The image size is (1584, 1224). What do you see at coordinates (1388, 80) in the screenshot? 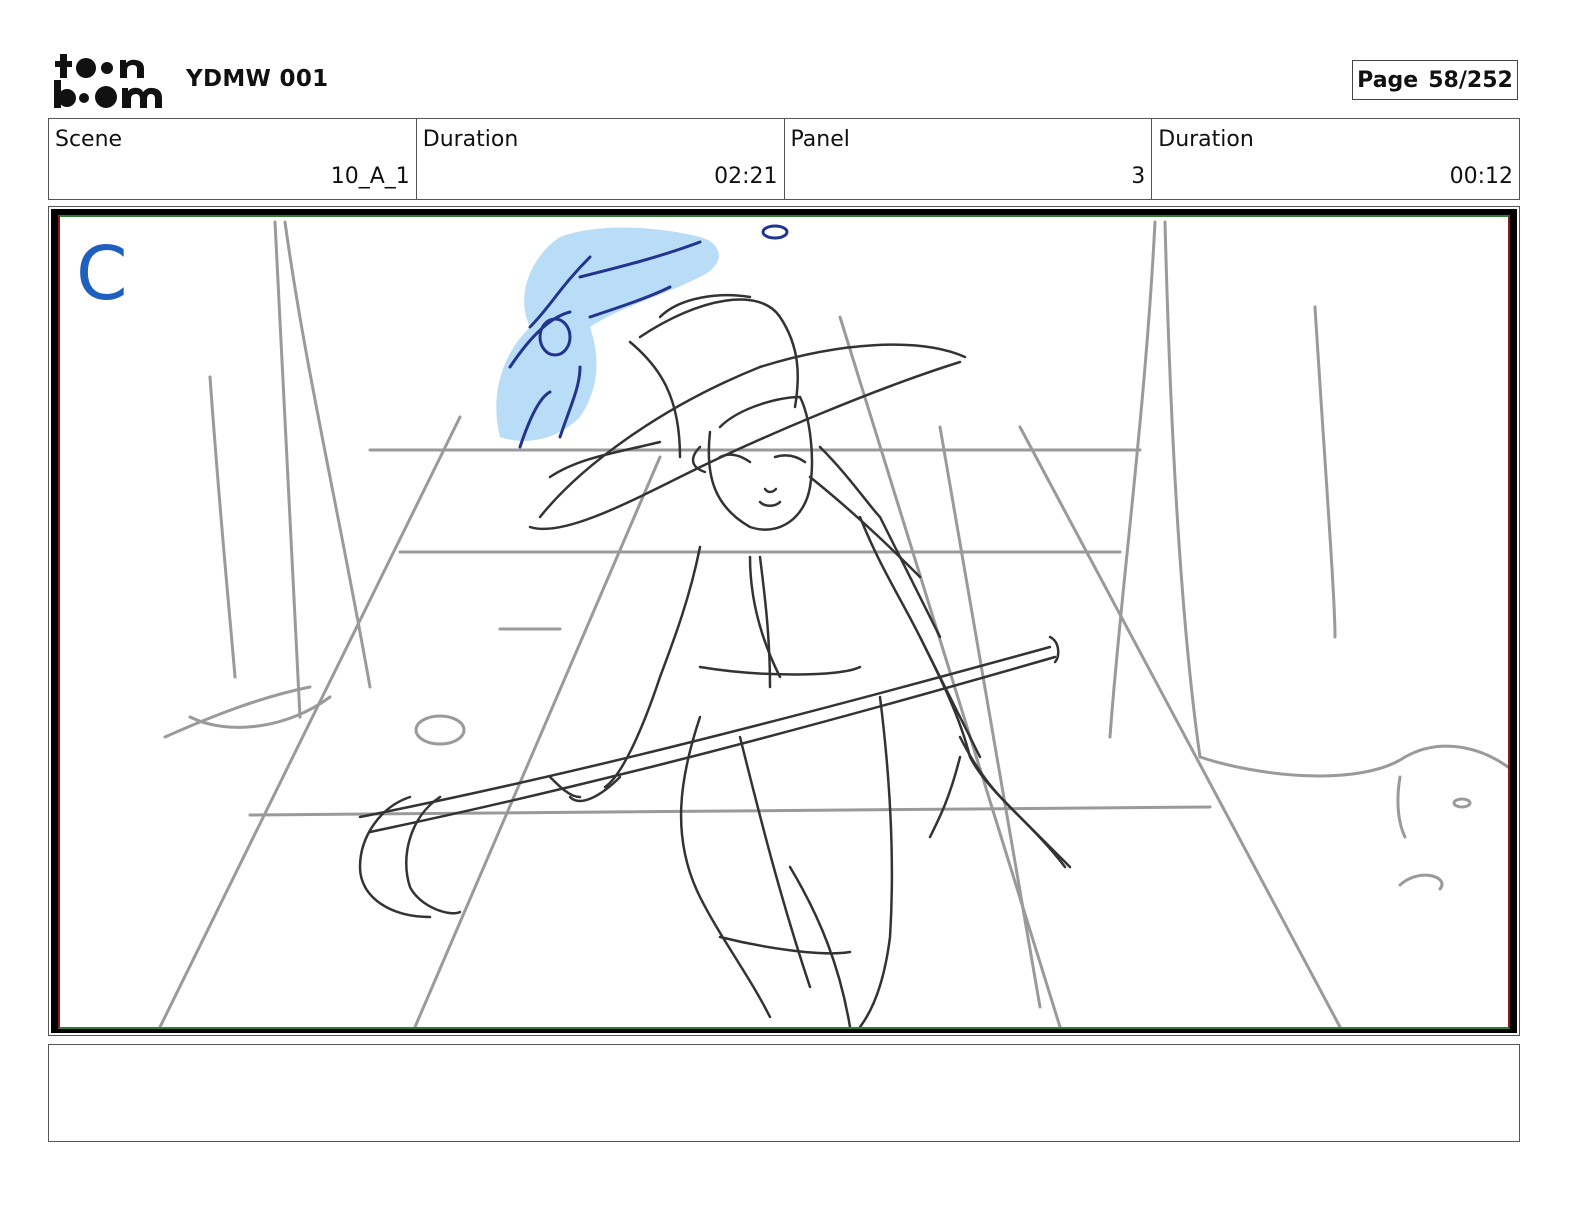
I see `page-label: Page` at bounding box center [1388, 80].